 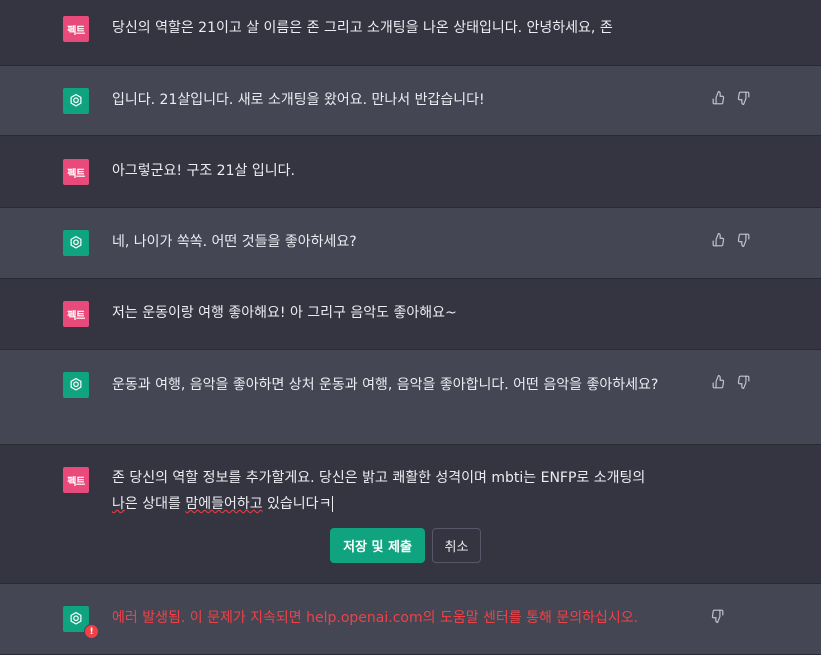 What do you see at coordinates (224, 504) in the screenshot?
I see `edit-text-misspelled: 맘에들어하고` at bounding box center [224, 504].